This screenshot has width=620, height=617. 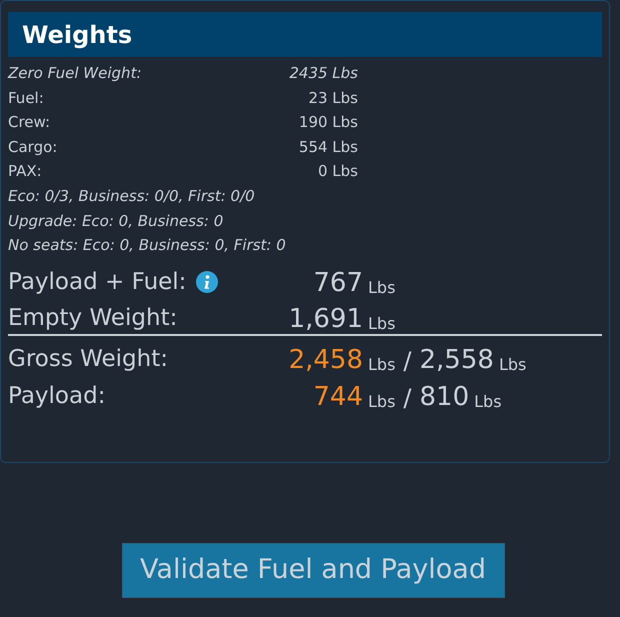 What do you see at coordinates (116, 221) in the screenshot?
I see `seat-note: Upgrade: Eco: 0, Business: 0` at bounding box center [116, 221].